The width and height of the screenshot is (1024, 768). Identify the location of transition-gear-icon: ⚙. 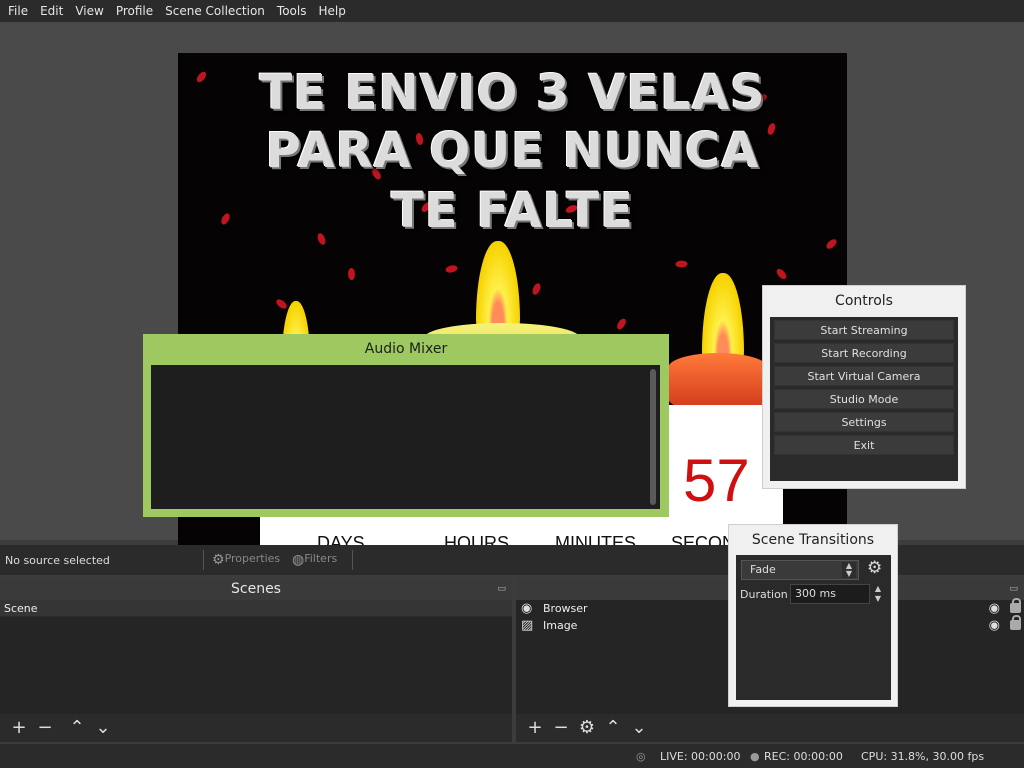
(874, 568).